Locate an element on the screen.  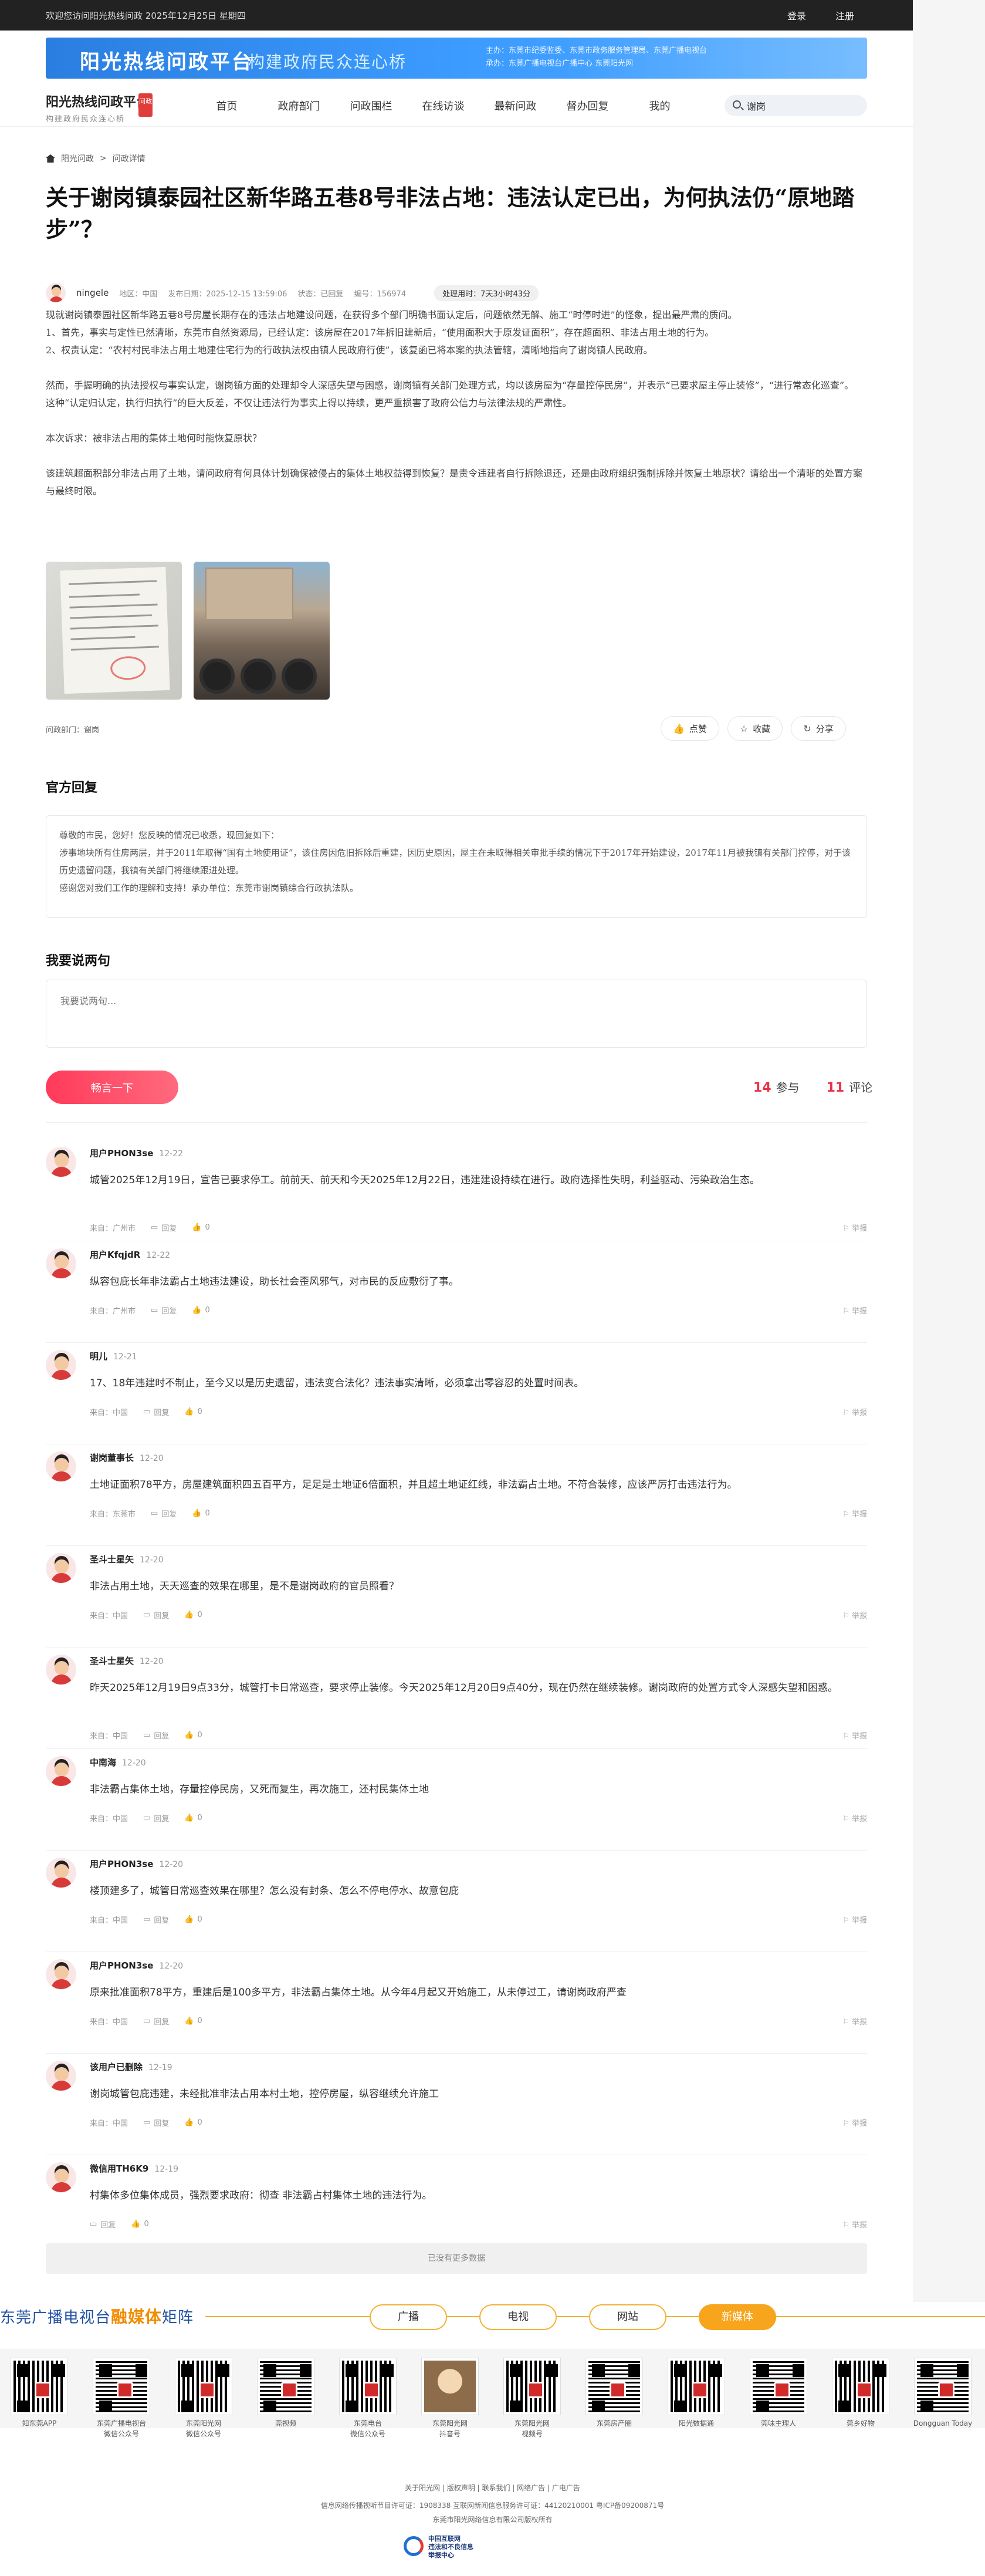
commenter-username: 微信用TH6K9 is located at coordinates (119, 2168).